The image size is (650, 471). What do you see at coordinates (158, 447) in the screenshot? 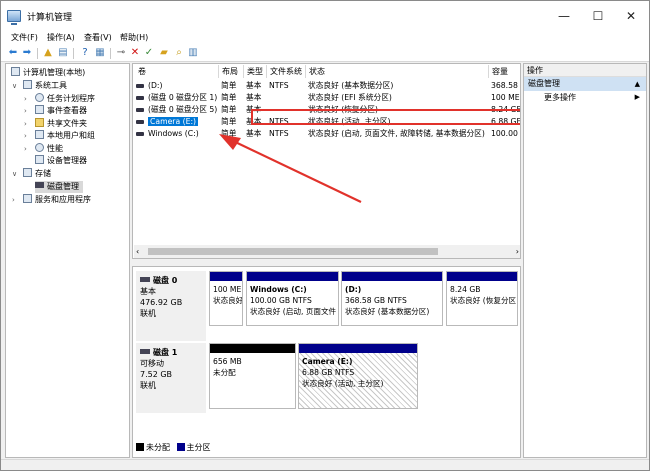
I see `legend-label: 未分配` at bounding box center [158, 447].